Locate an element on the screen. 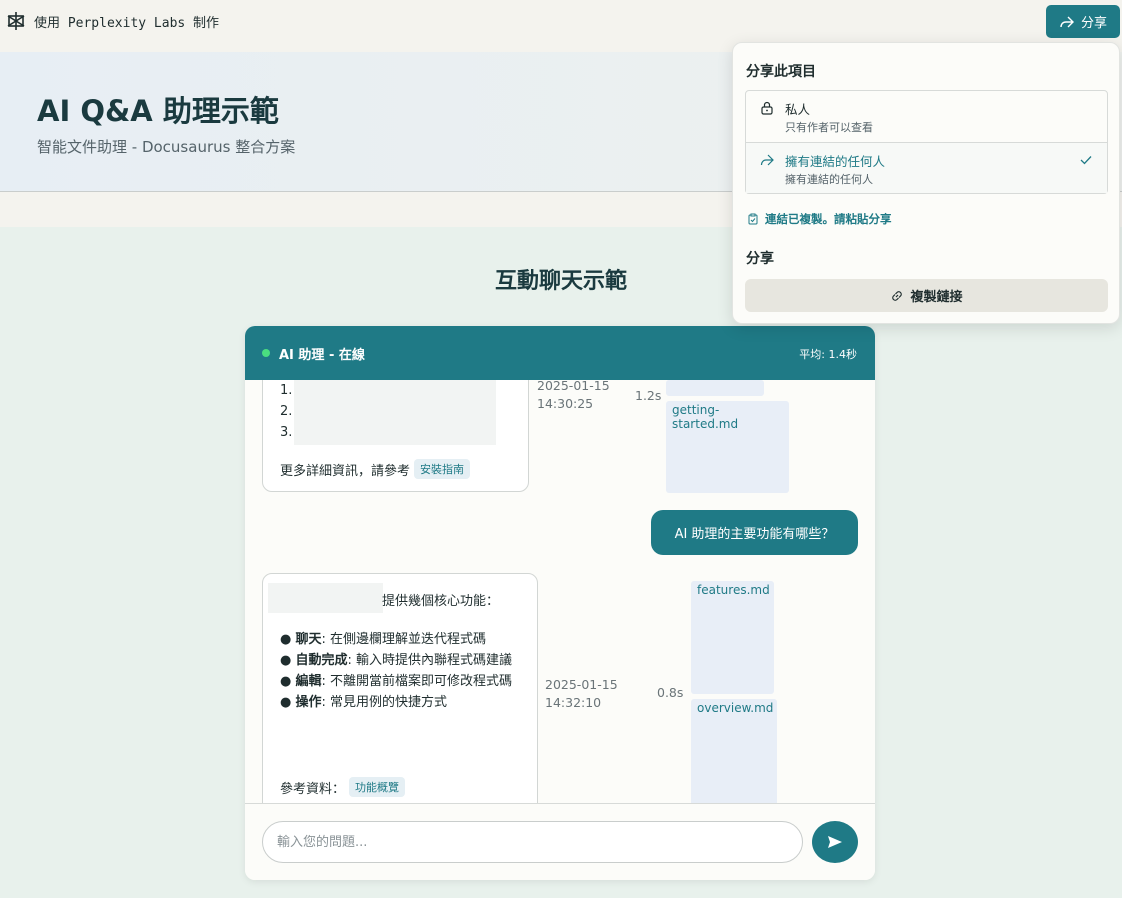 This screenshot has height=898, width=1122. brand: 使用 Perplexity Labs 制作 is located at coordinates (112, 21).